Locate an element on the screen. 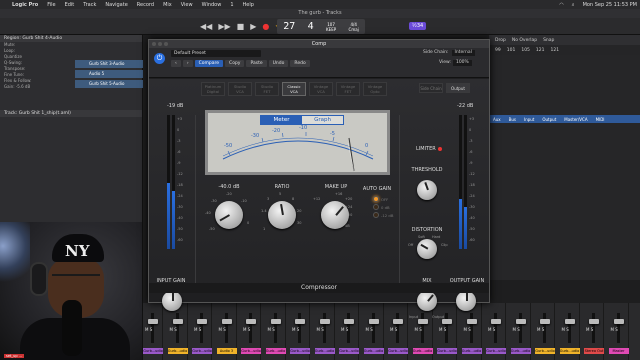 This screenshot has height=360, width=640. region-header: Region: Gurb Shit 4-Audio is located at coordinates (71, 38).